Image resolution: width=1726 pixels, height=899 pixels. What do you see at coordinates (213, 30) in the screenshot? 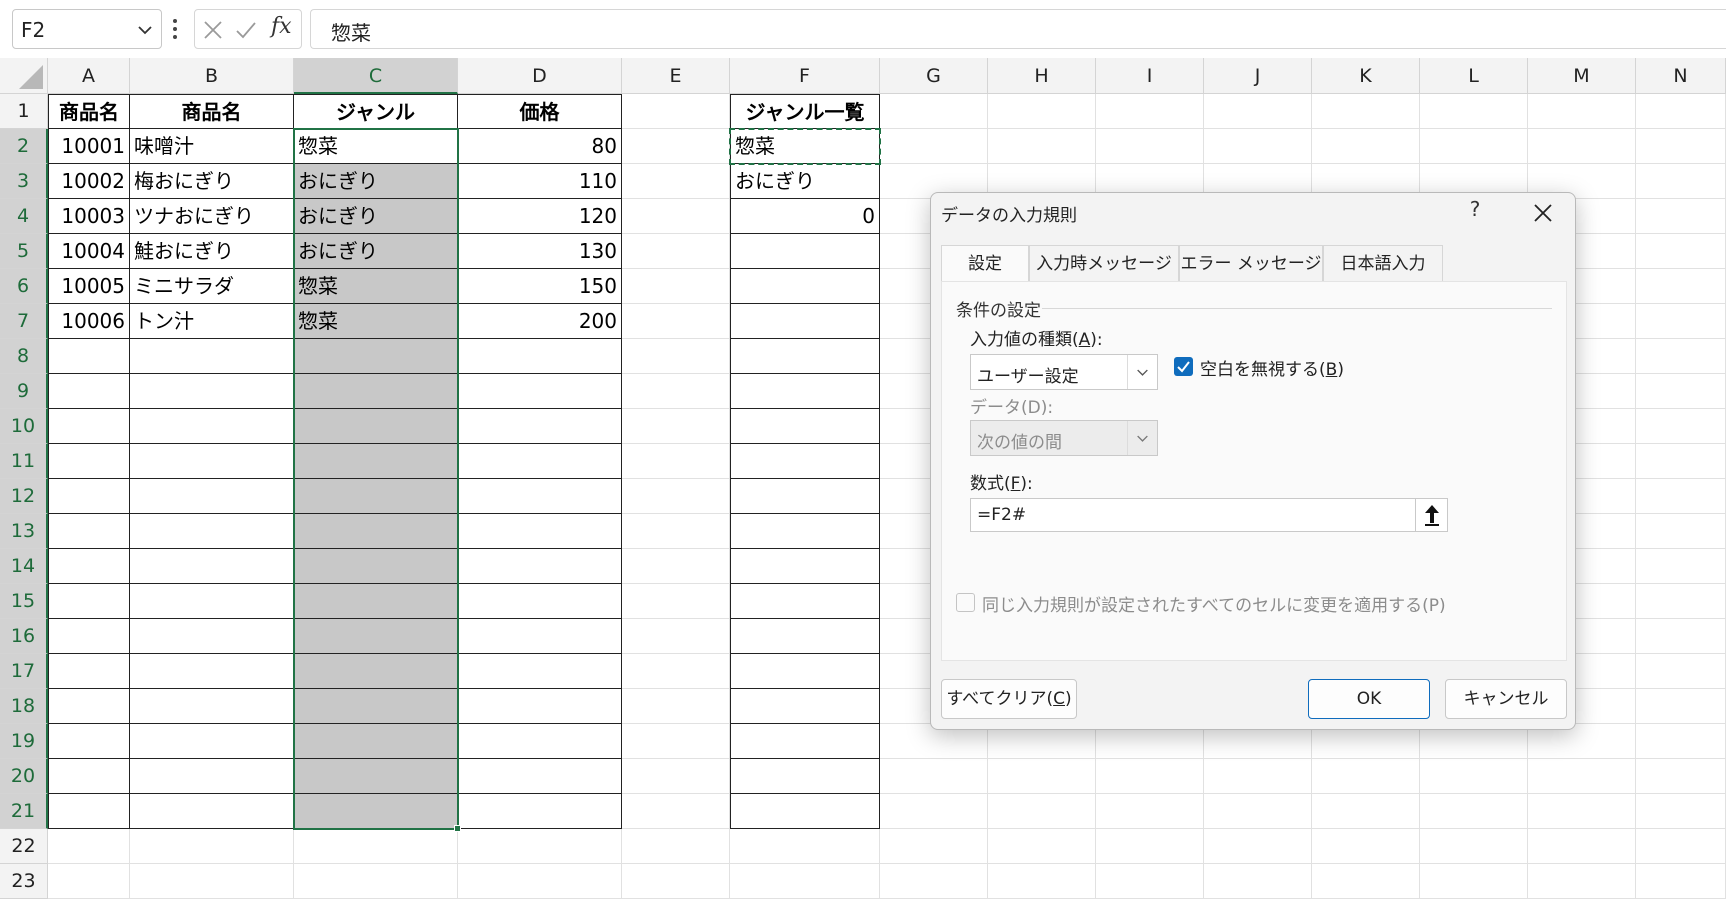
I see `cancel-icon` at bounding box center [213, 30].